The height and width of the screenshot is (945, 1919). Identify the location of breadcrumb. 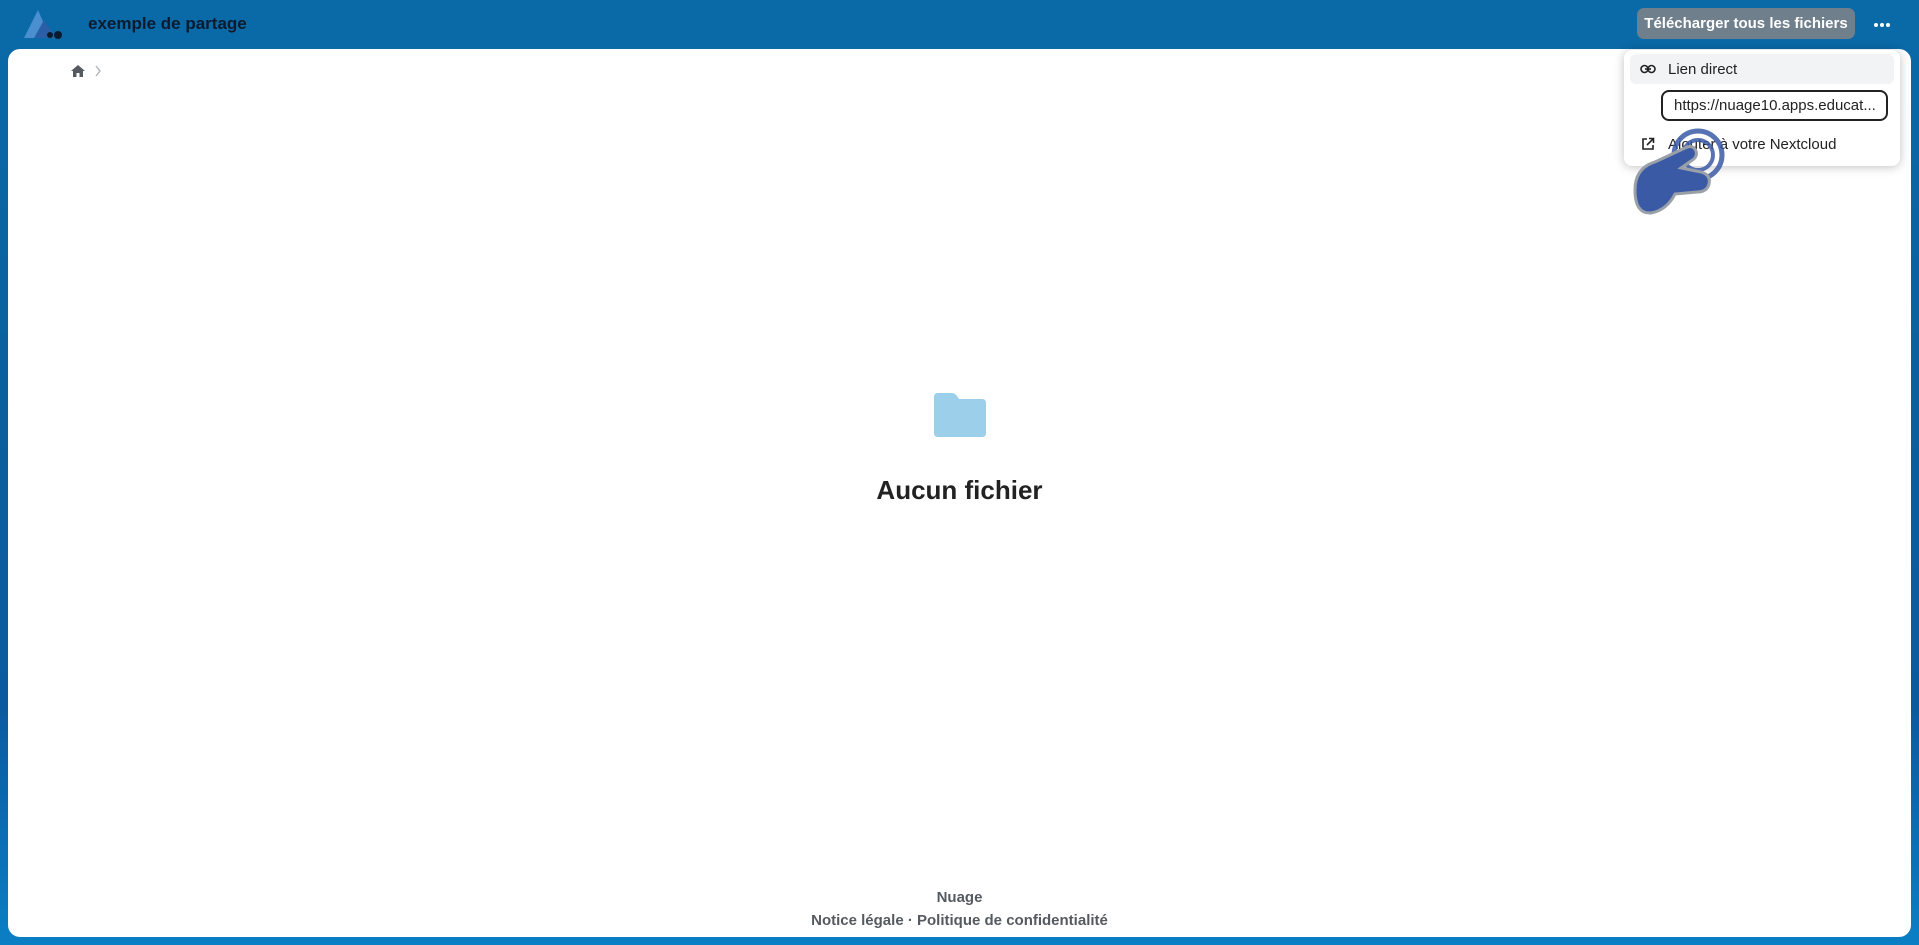
(86, 71).